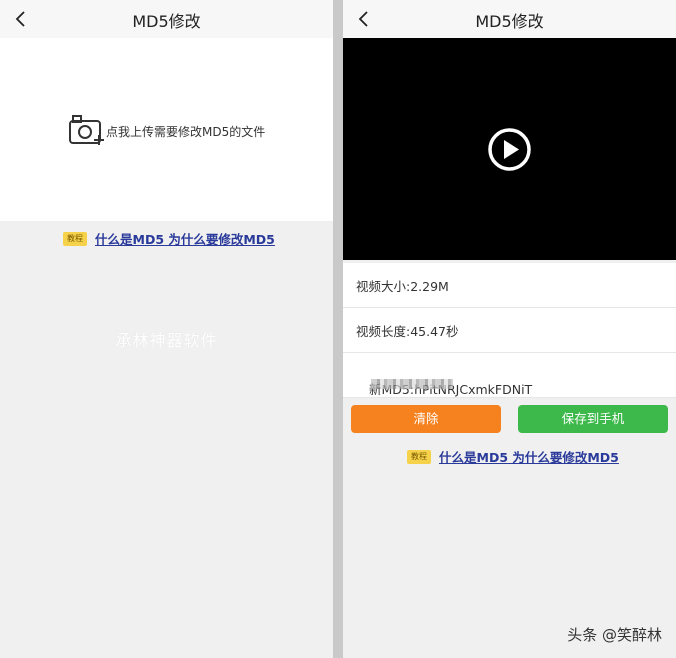 The width and height of the screenshot is (676, 658). Describe the element at coordinates (426, 419) in the screenshot. I see `clear-button: 清除` at that location.